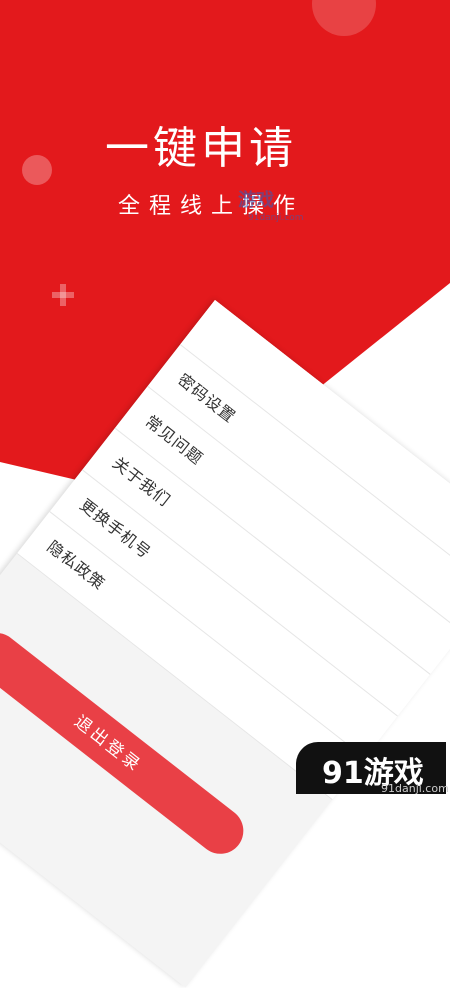 This screenshot has height=988, width=450. I want to click on decor-circle-left, so click(37, 170).